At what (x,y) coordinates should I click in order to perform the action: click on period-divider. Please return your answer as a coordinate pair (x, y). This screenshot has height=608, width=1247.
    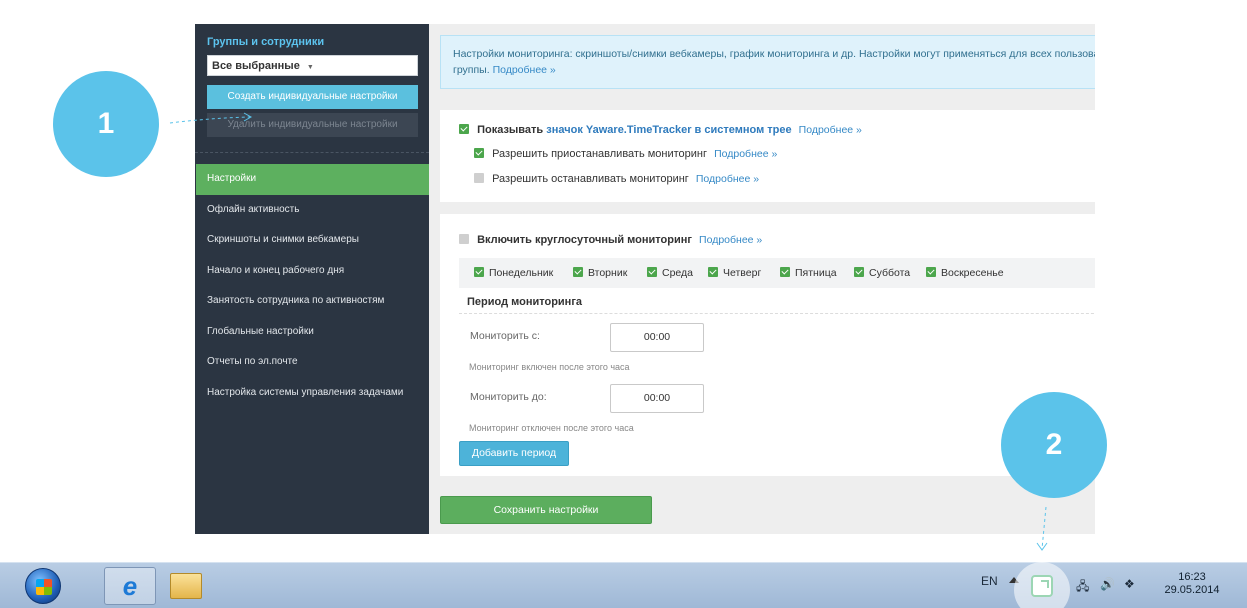
    Looking at the image, I should click on (777, 313).